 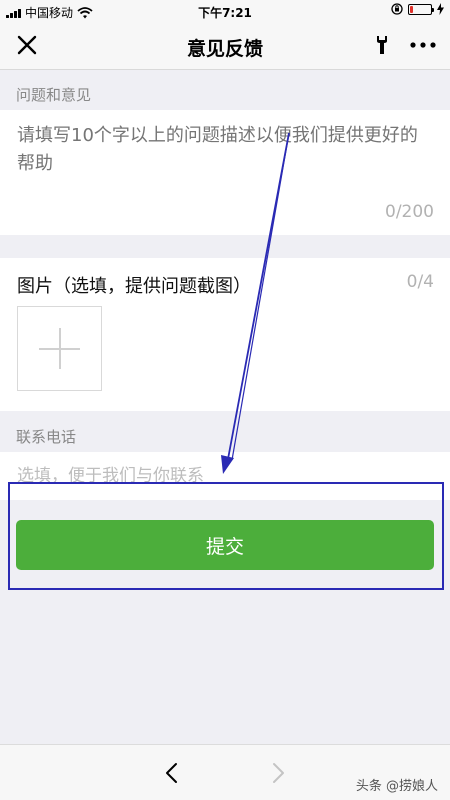 I want to click on highlight-annotation, so click(x=226, y=536).